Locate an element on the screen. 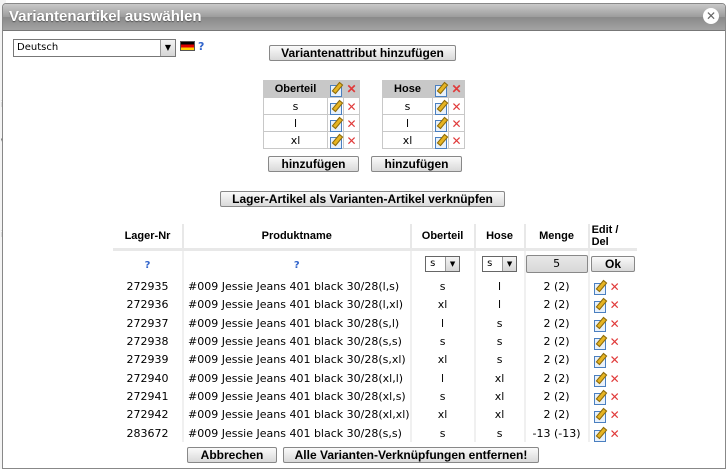 The height and width of the screenshot is (469, 728). column-header-hose: Hose is located at coordinates (500, 237).